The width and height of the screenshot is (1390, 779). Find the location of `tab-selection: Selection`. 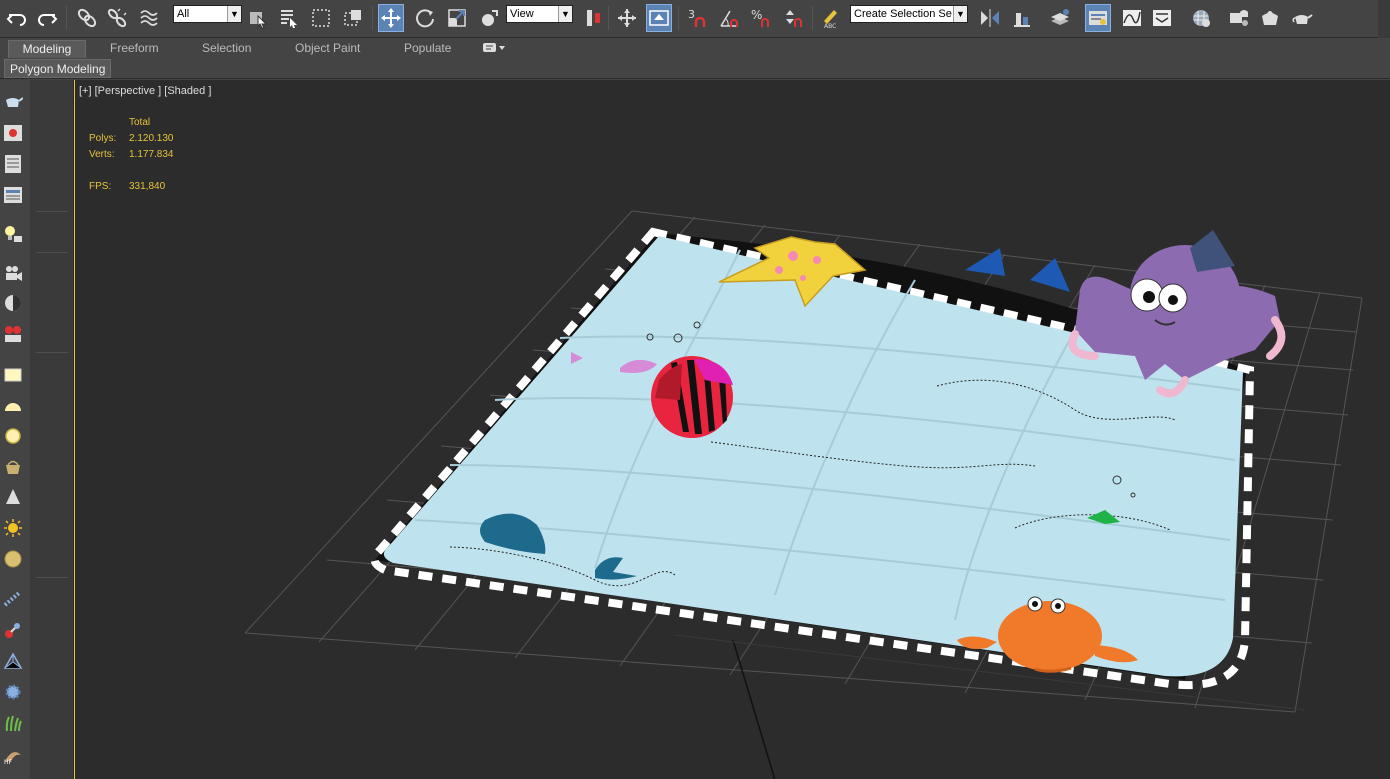

tab-selection: Selection is located at coordinates (226, 49).